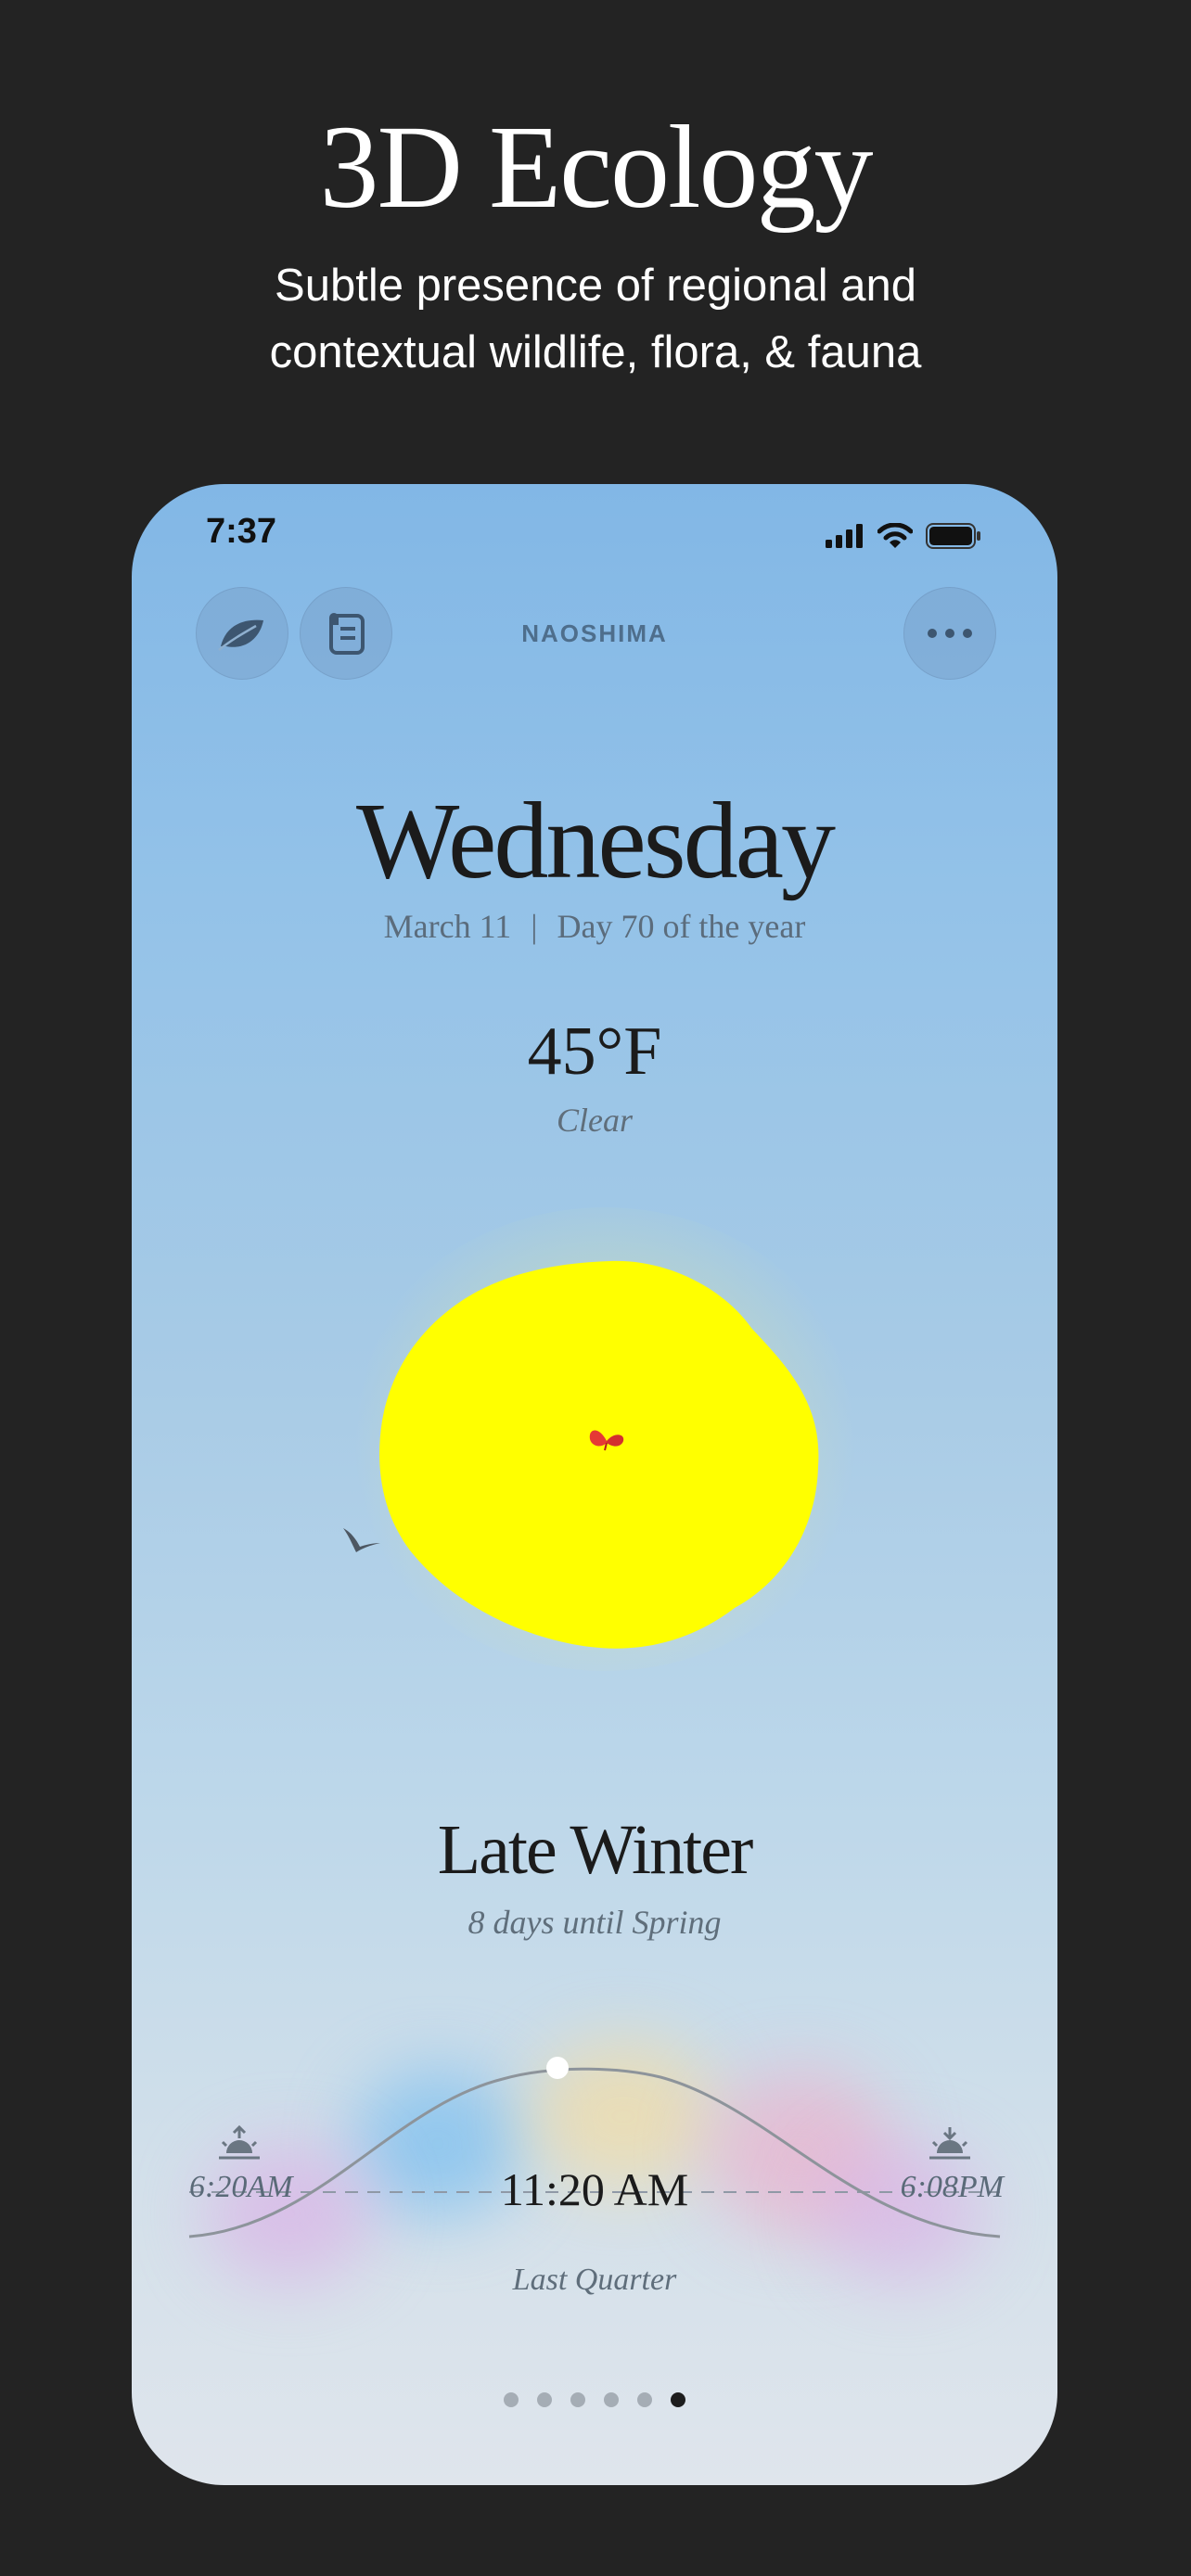 This screenshot has height=2576, width=1191. I want to click on sunset-time: 6:08PM, so click(952, 2187).